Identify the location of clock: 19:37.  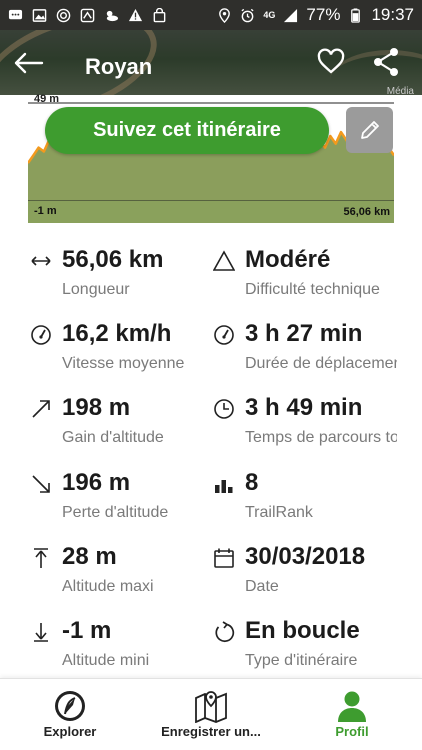
(392, 14).